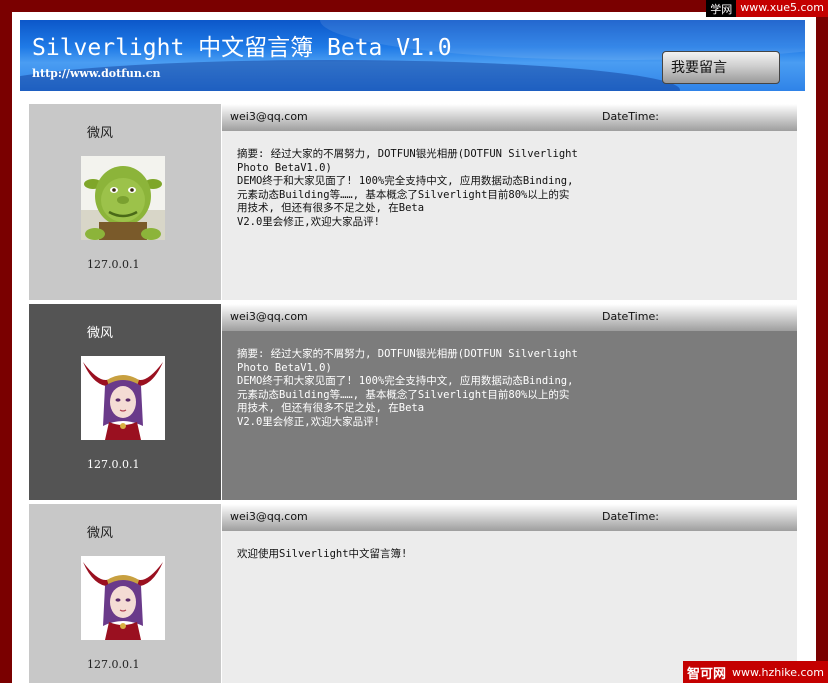 This screenshot has width=828, height=683. I want to click on ogre-avatar-icon, so click(123, 198).